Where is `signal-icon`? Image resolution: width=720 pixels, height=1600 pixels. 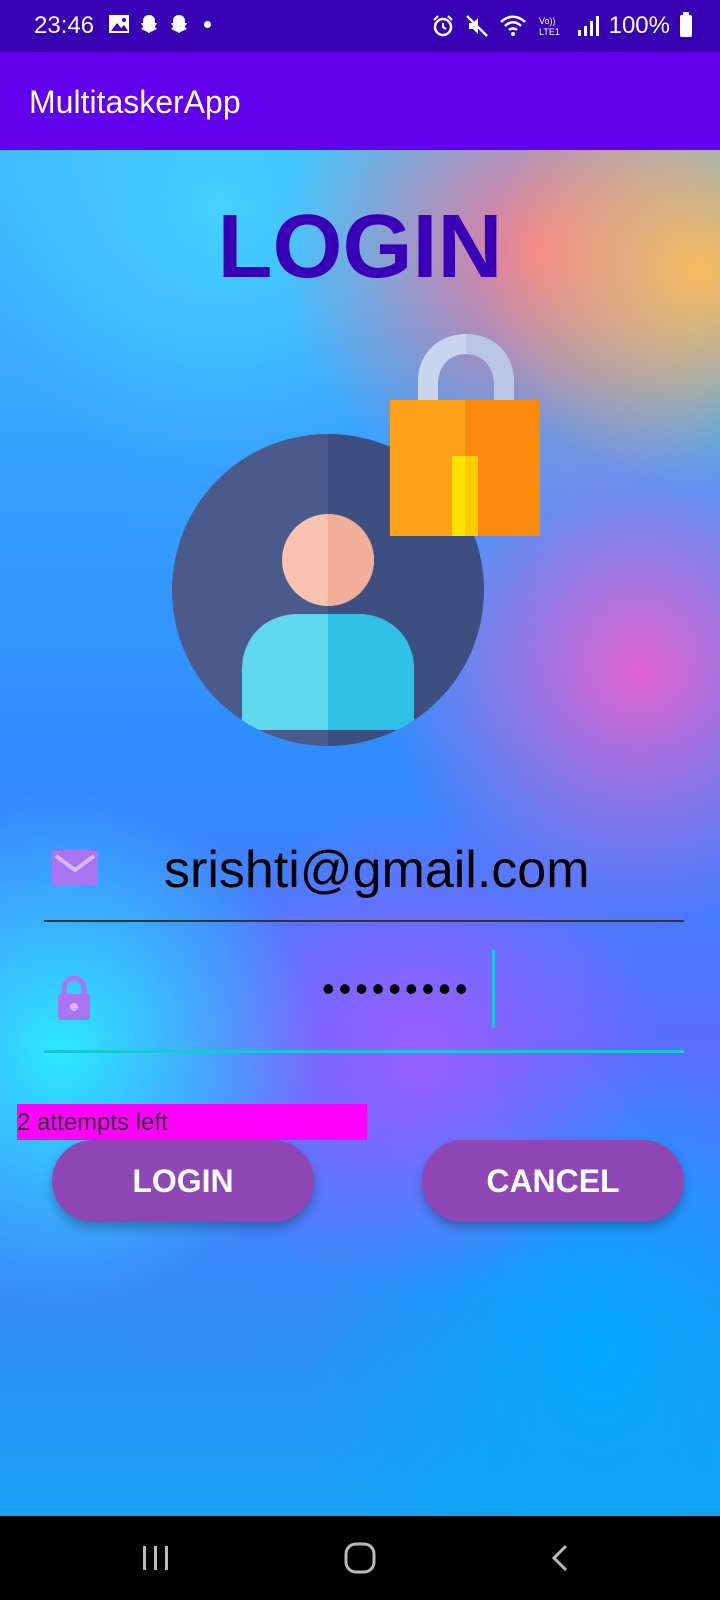 signal-icon is located at coordinates (588, 26).